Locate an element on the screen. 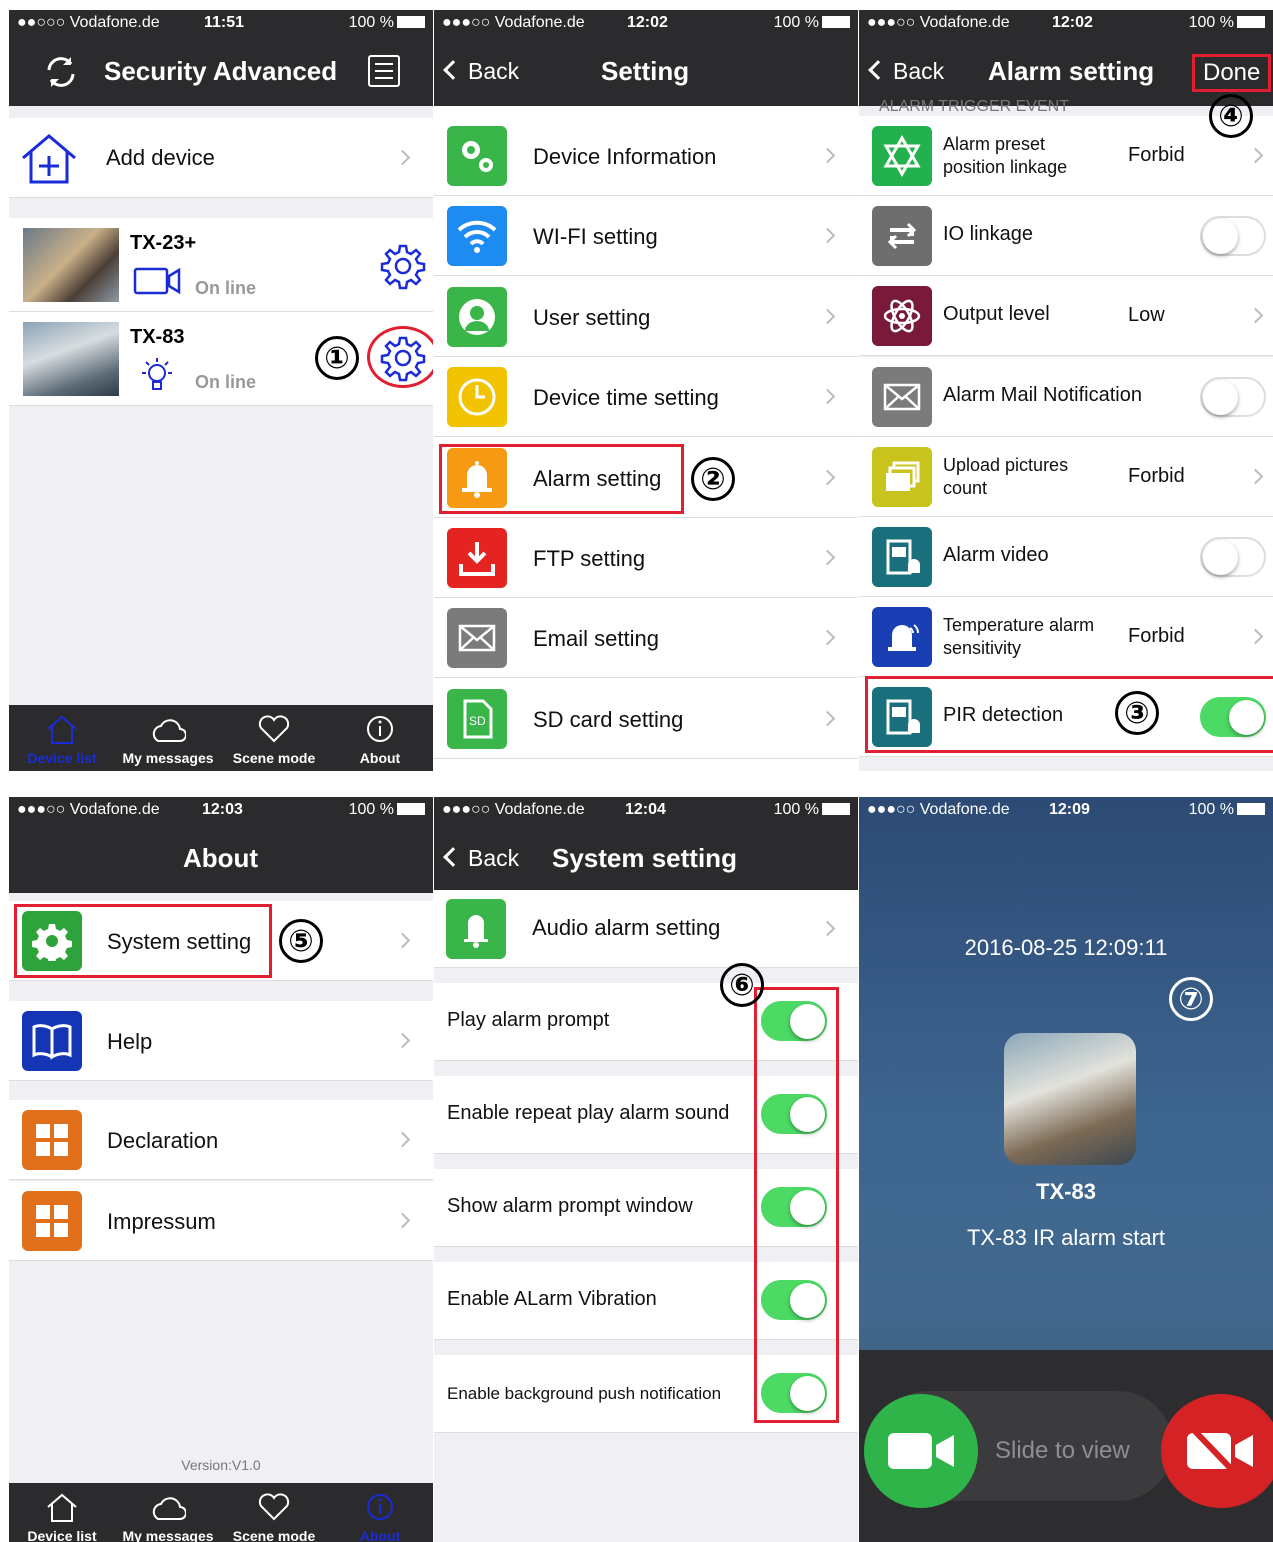 The height and width of the screenshot is (1542, 1273). audio-alarm-row: Audio alarm setting is located at coordinates (646, 929).